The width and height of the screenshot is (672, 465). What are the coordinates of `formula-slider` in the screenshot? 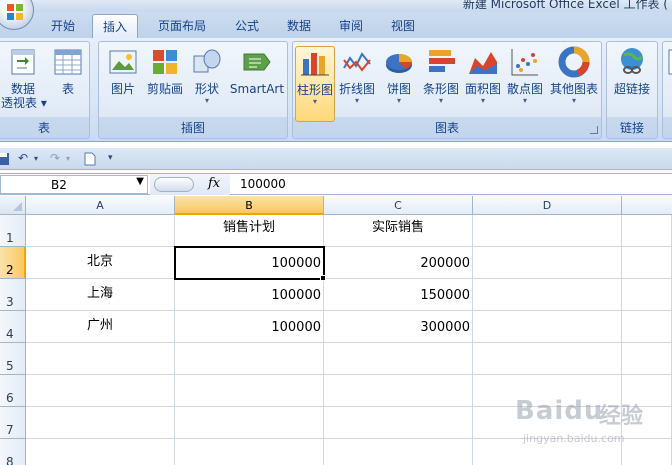 It's located at (174, 184).